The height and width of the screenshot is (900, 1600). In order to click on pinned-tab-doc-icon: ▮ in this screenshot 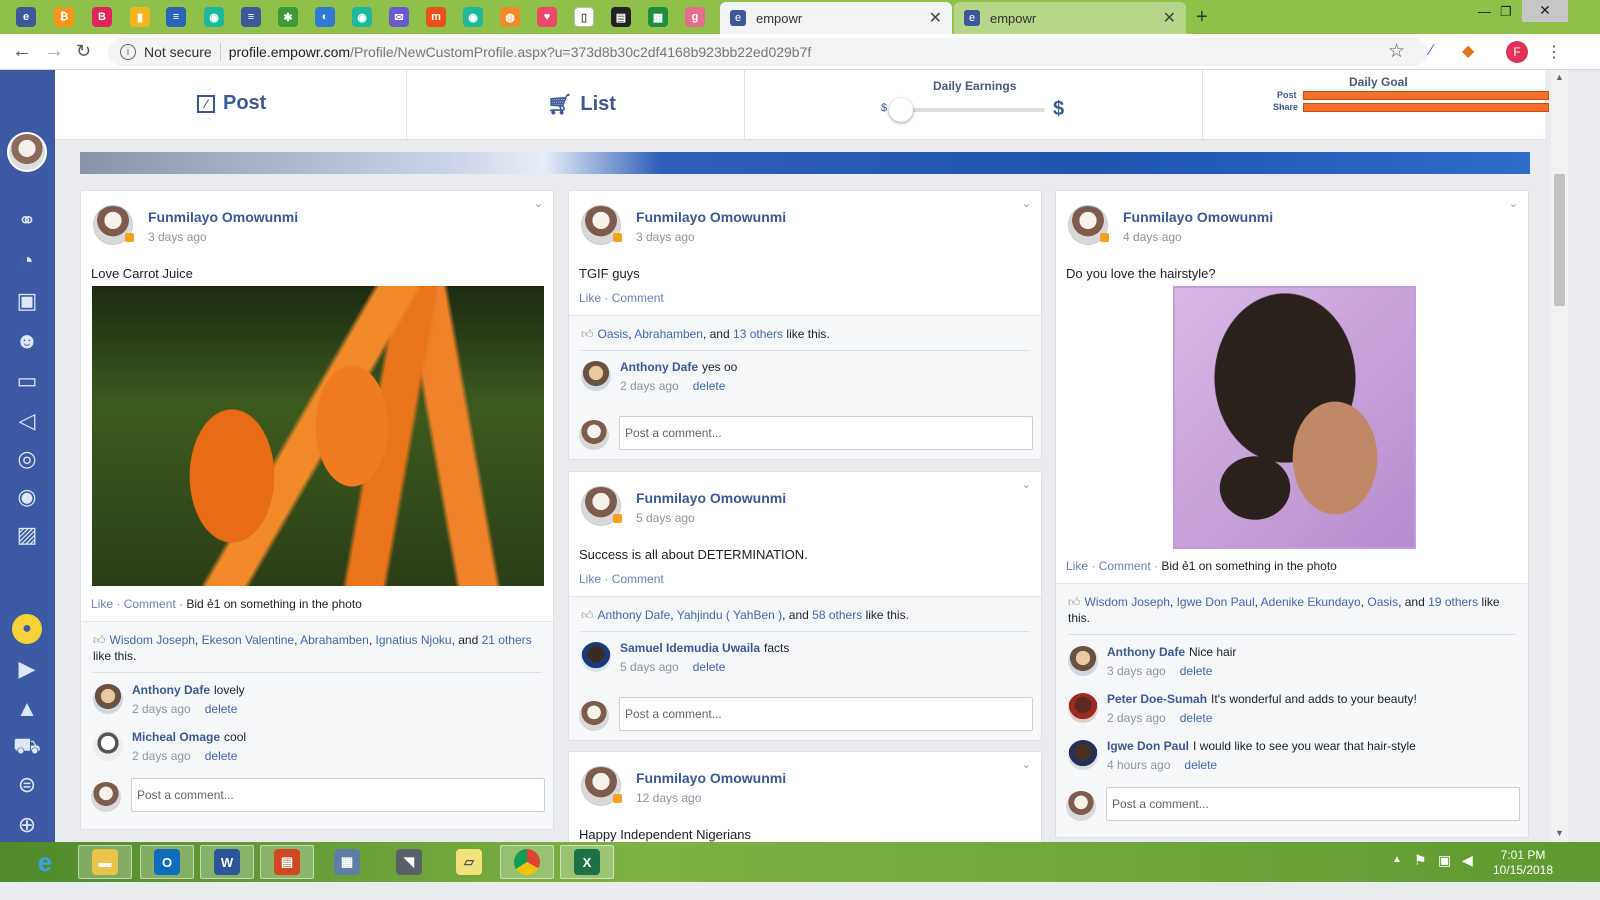, I will do `click(140, 17)`.